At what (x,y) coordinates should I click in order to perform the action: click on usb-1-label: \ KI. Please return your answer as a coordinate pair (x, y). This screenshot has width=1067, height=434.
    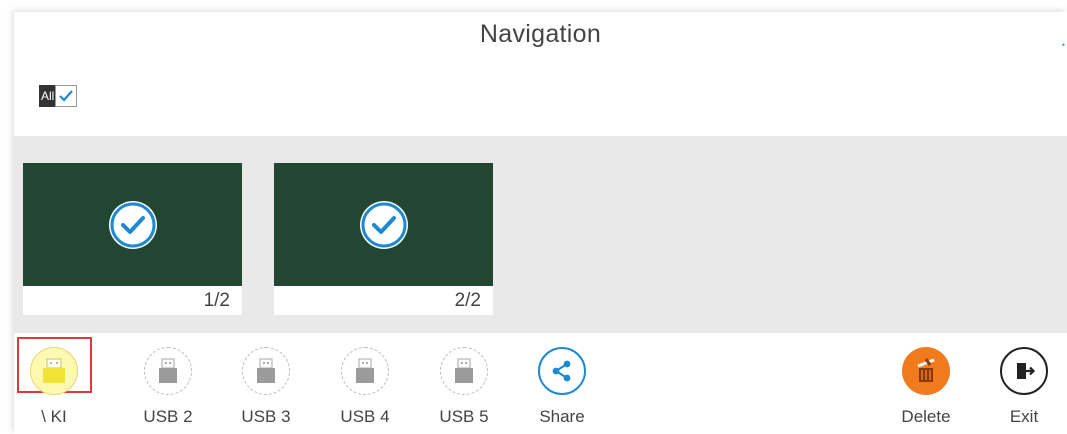
    Looking at the image, I should click on (54, 416).